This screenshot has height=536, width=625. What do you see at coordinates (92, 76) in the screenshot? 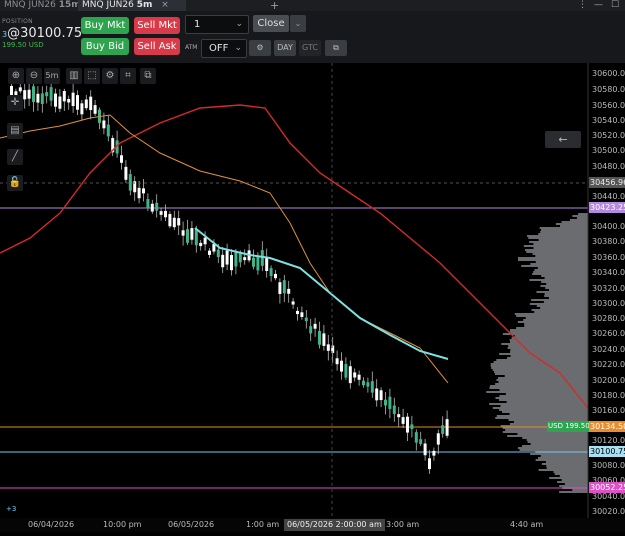
I see `select-region-icon: ⬚` at bounding box center [92, 76].